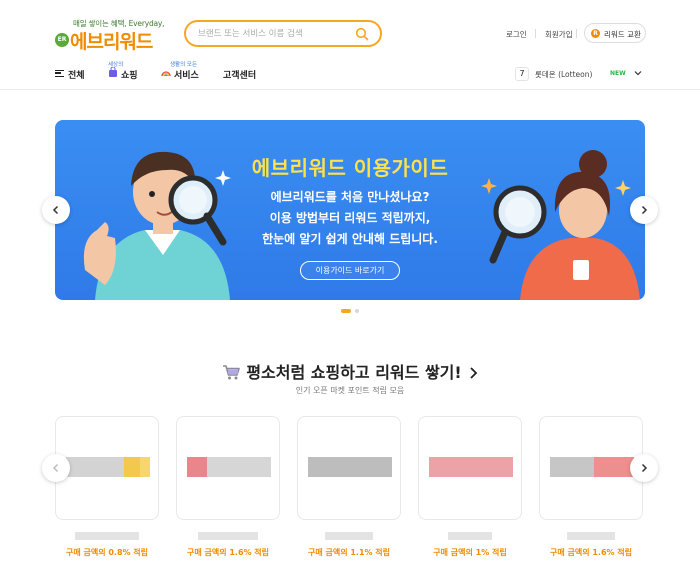  Describe the element at coordinates (184, 65) in the screenshot. I see `nav-service-sub: 생활의 모든` at that location.